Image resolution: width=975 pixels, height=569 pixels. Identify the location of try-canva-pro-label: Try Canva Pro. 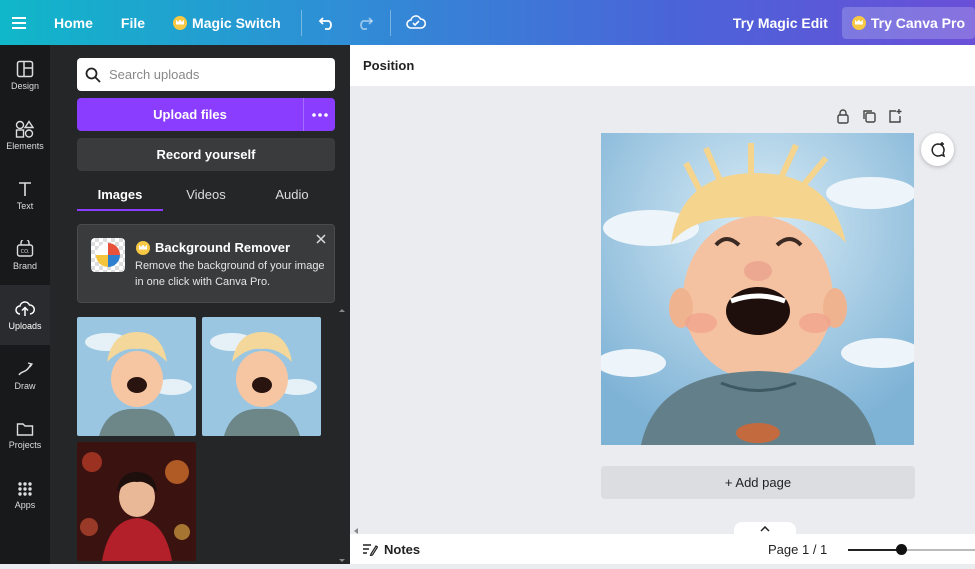
(917, 22).